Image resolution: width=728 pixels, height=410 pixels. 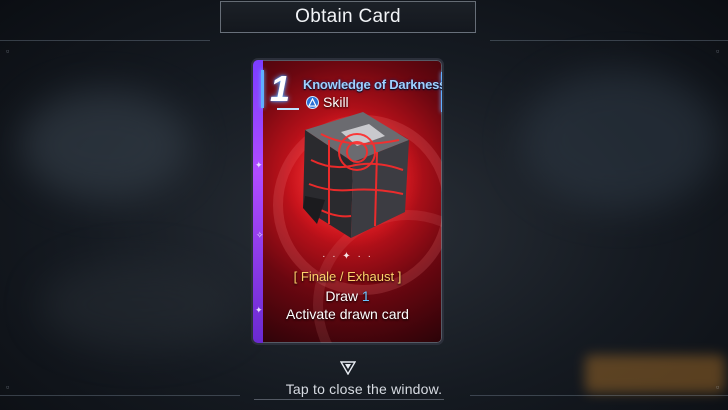 What do you see at coordinates (259, 165) in the screenshot?
I see `sparkle-icon: ✦` at bounding box center [259, 165].